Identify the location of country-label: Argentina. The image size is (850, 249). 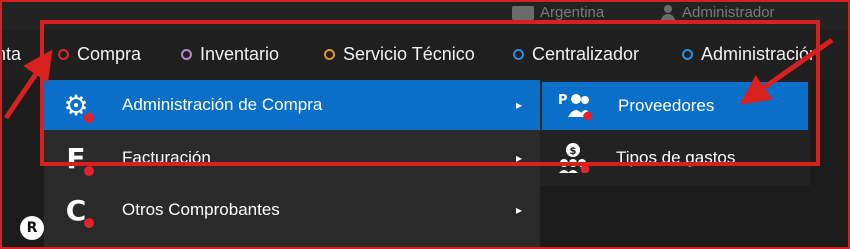
(572, 12).